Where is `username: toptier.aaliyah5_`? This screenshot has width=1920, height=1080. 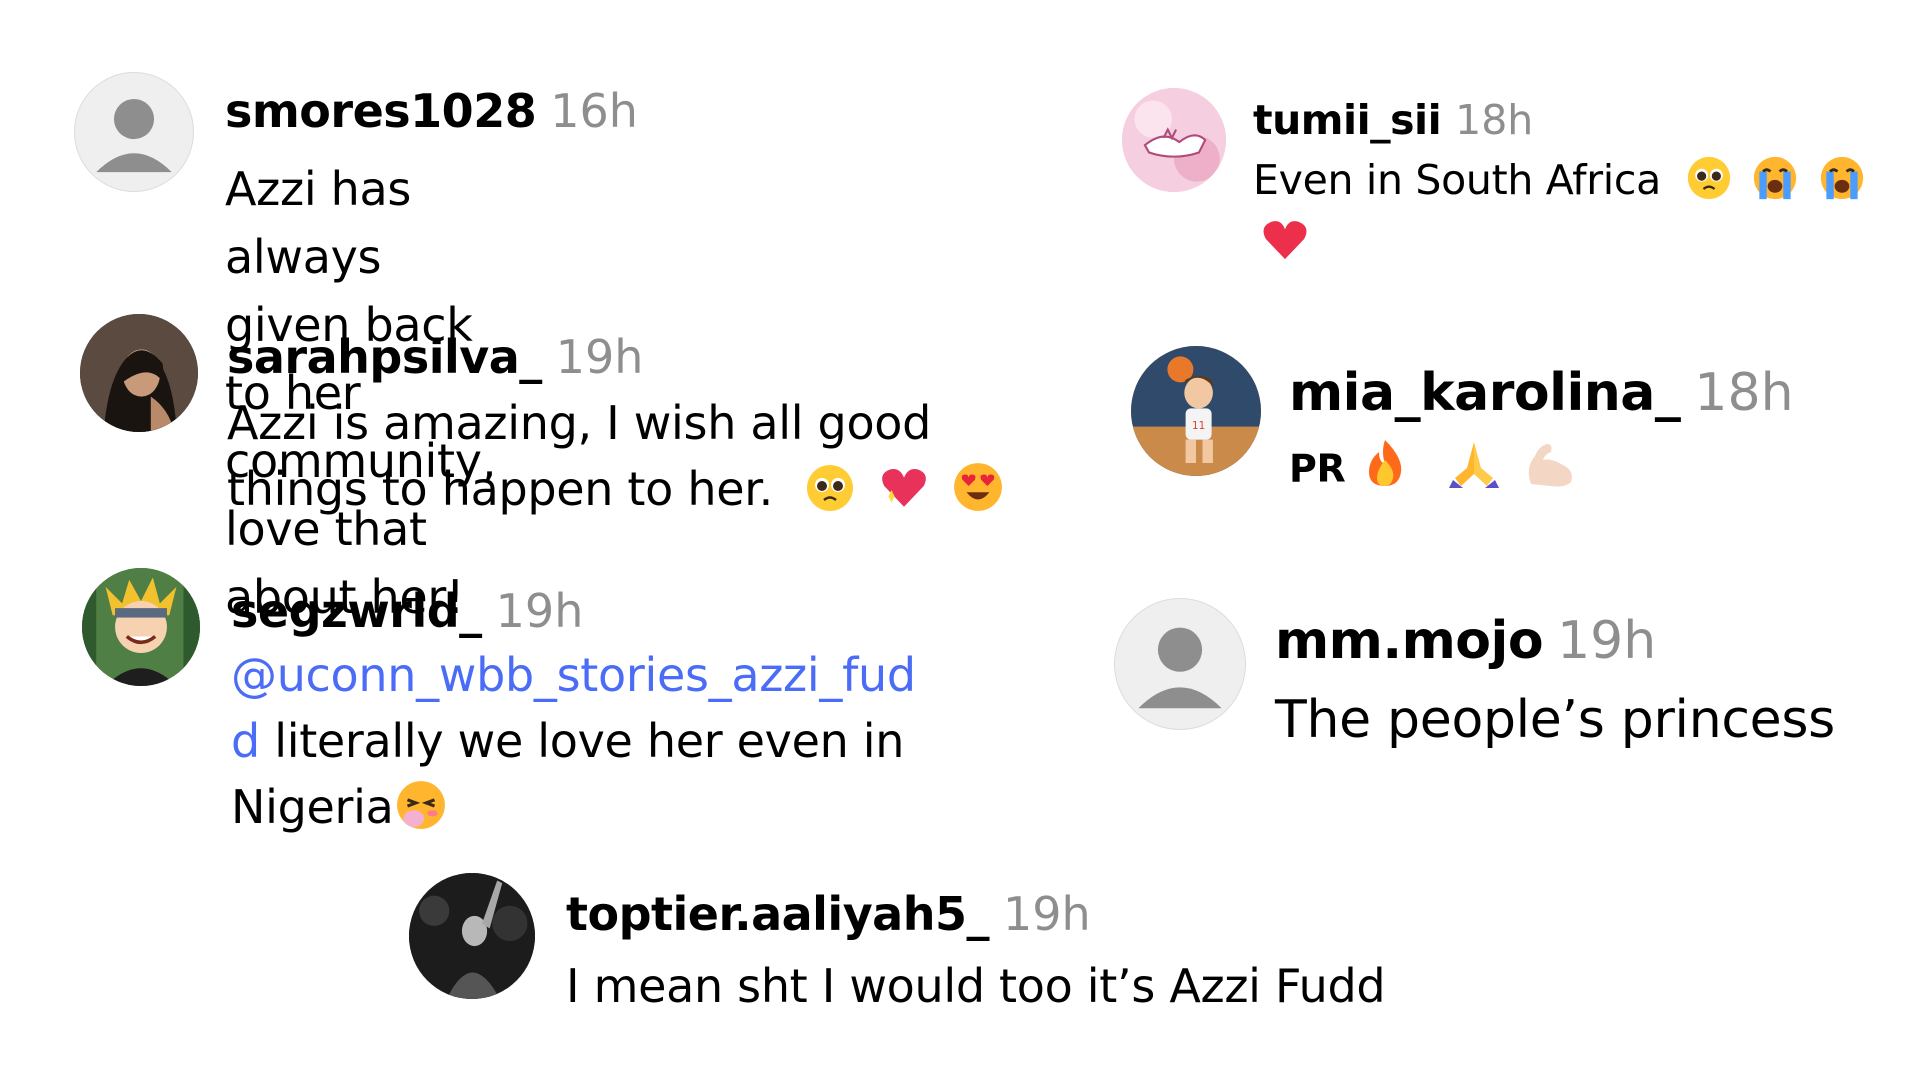
username: toptier.aaliyah5_ is located at coordinates (777, 914).